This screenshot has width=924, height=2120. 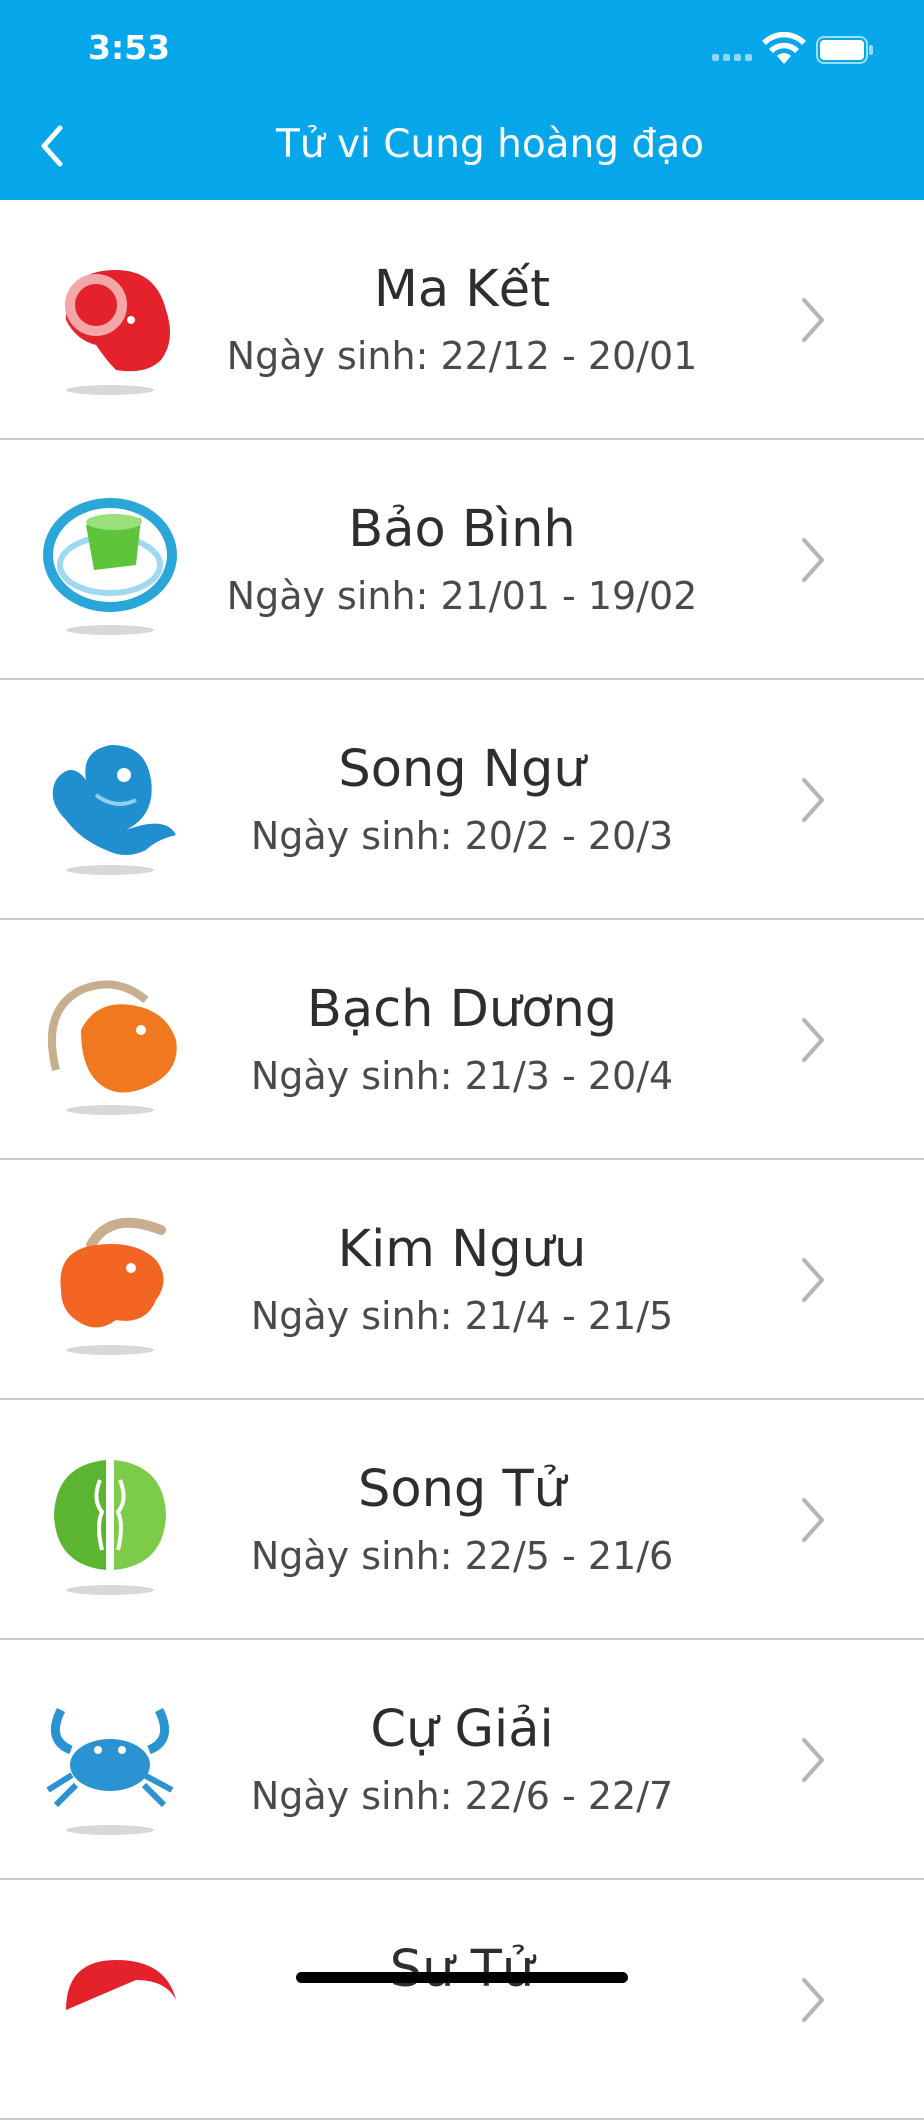 I want to click on zodiac-row: Song Tử Ngày sinh: 22/5 - 21/6, so click(x=462, y=1520).